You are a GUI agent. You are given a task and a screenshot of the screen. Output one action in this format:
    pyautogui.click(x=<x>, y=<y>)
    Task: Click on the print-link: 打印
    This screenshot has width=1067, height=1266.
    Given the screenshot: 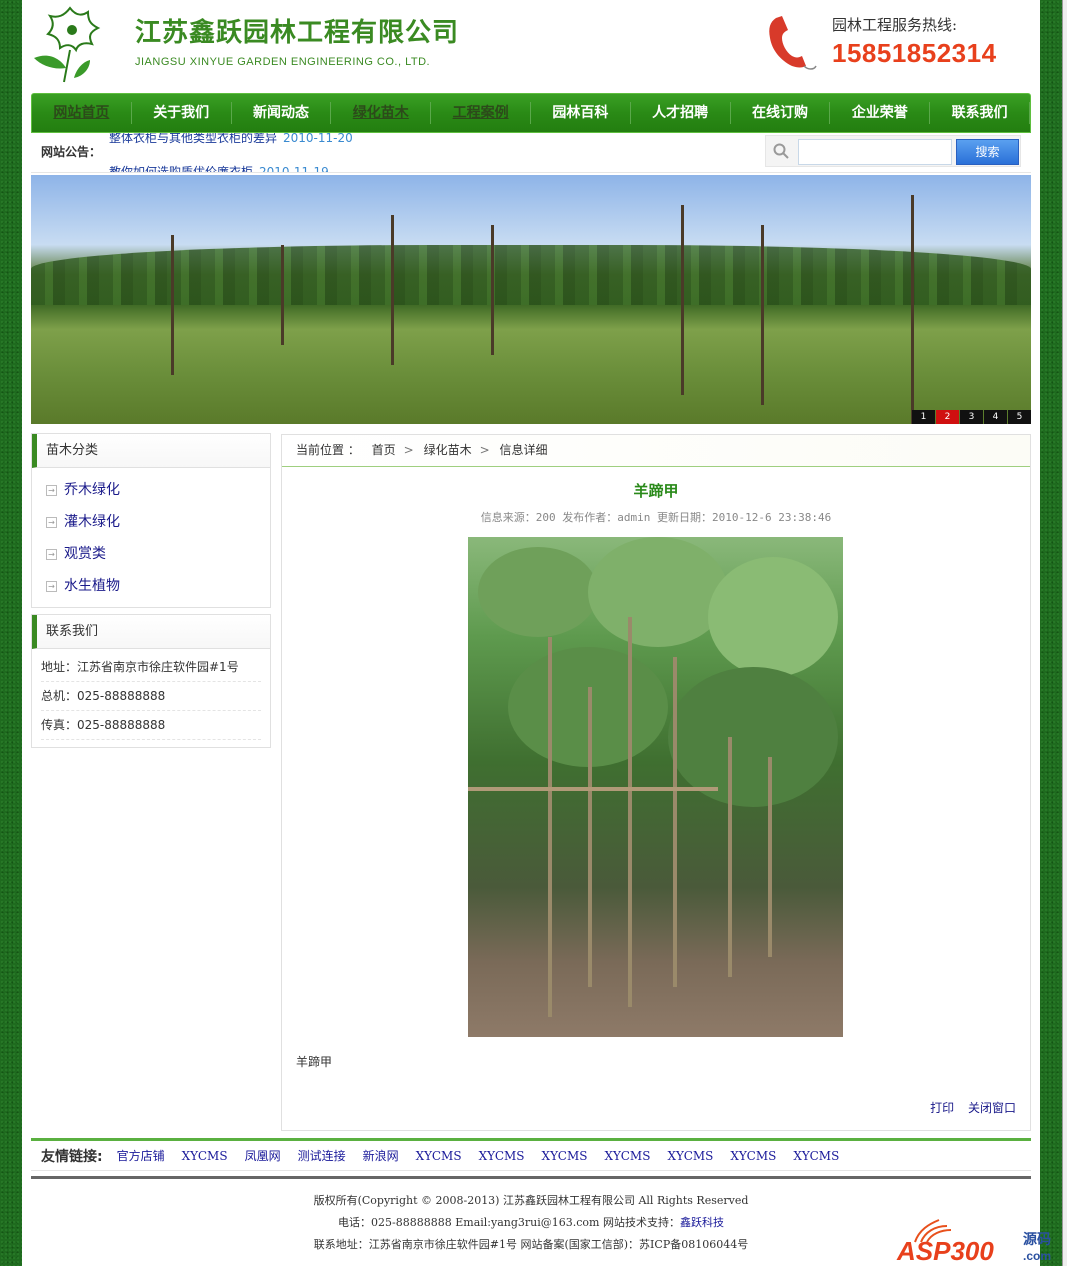 What is the action you would take?
    pyautogui.click(x=942, y=1108)
    